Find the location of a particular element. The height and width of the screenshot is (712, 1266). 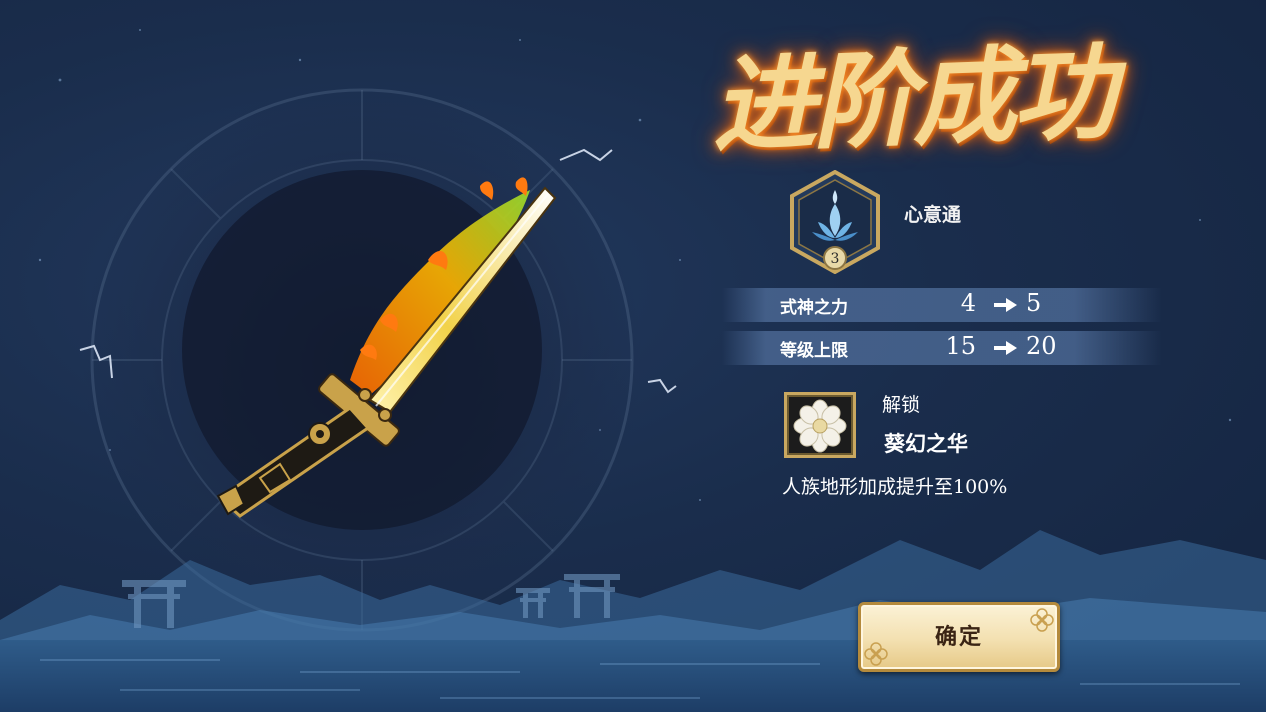

stat-label: 等级上限 is located at coordinates (814, 351).